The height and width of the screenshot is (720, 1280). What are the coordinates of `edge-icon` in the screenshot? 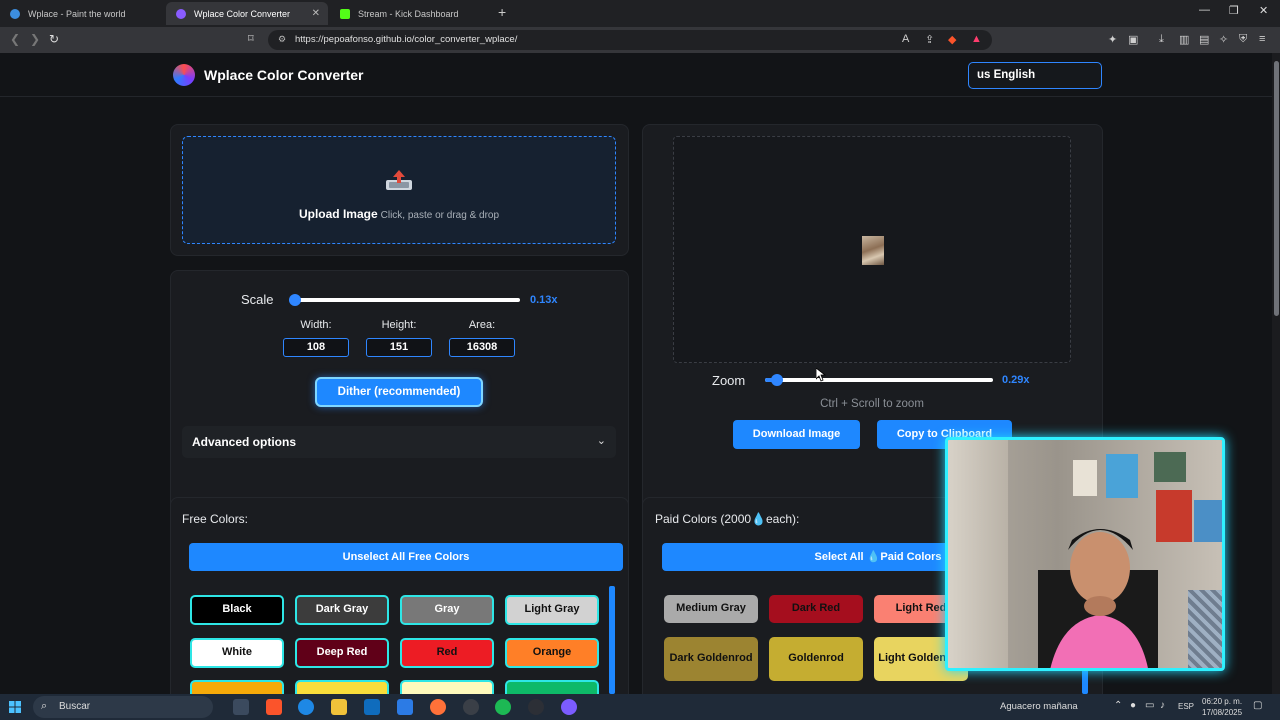 It's located at (306, 707).